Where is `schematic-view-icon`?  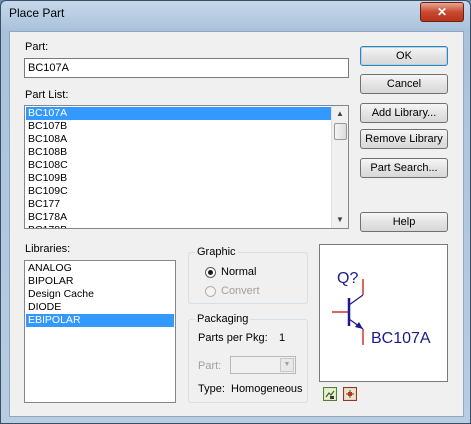 schematic-view-icon is located at coordinates (330, 394).